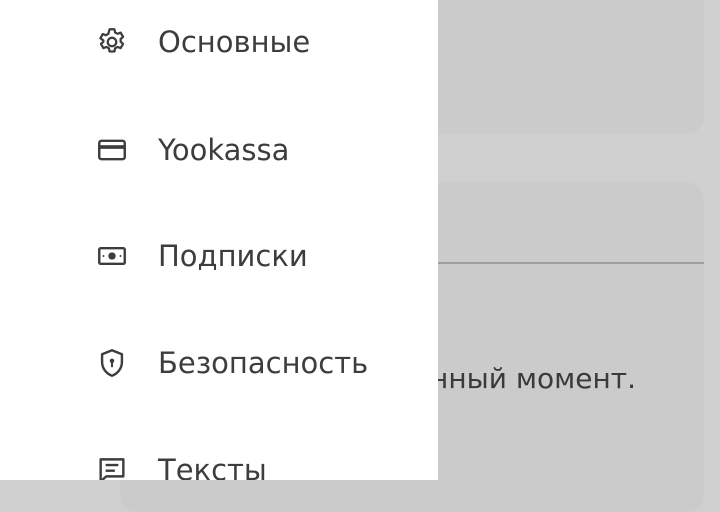 The image size is (720, 512). I want to click on drawer-item-security: Безопасность, so click(219, 363).